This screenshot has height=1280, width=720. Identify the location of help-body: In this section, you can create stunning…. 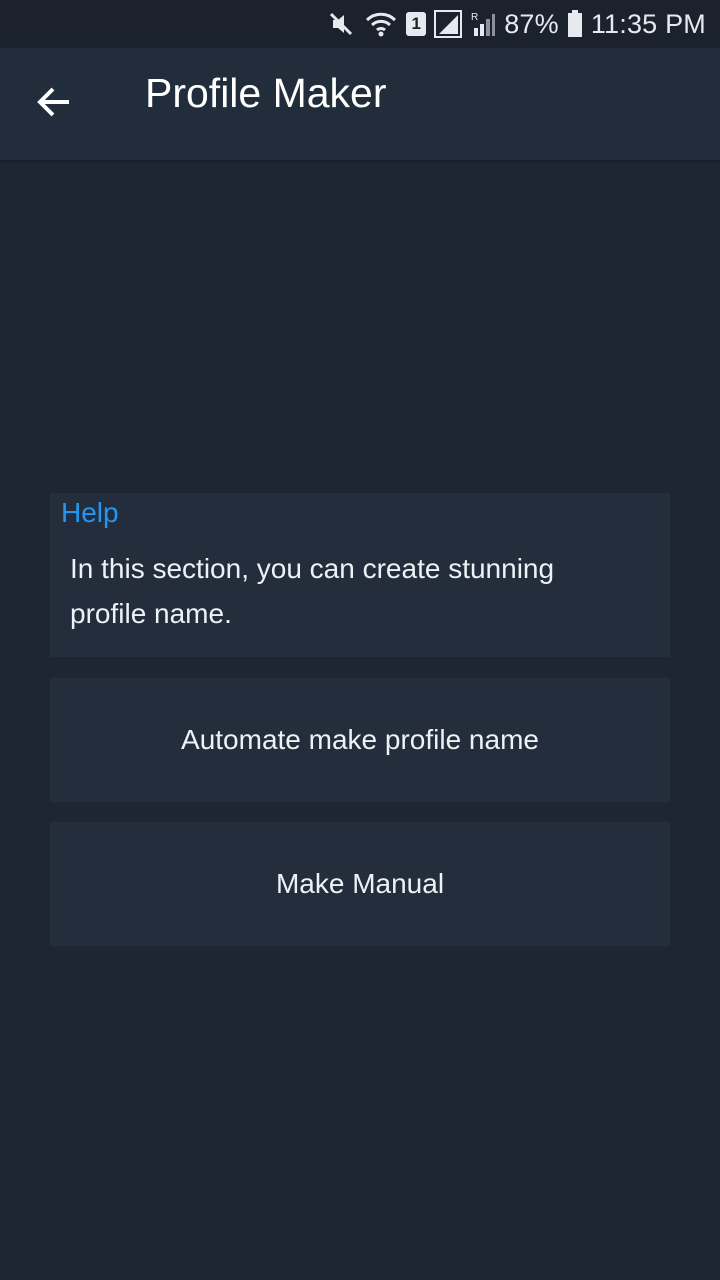
(312, 591).